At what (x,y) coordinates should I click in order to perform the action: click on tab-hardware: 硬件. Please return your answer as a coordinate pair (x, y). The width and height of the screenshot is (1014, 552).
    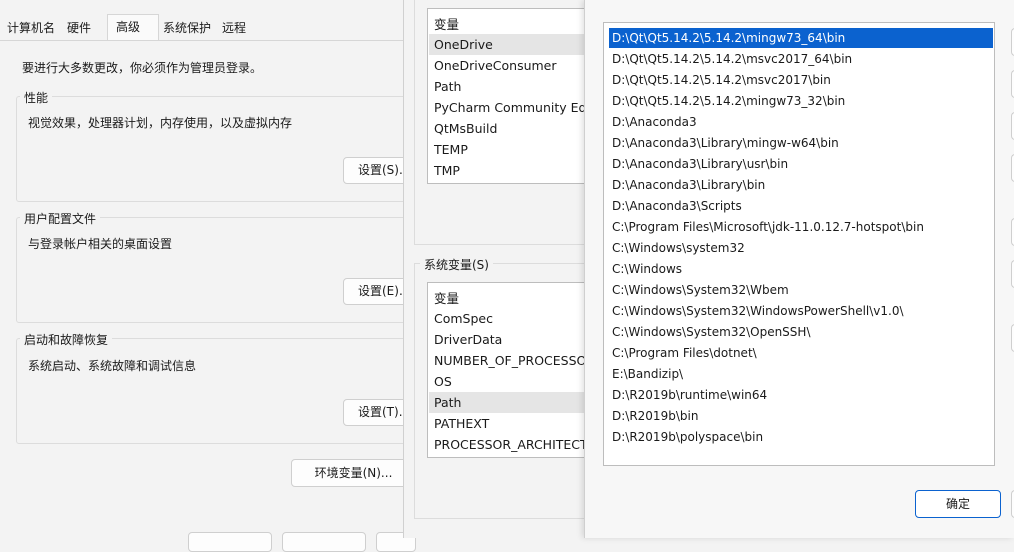
    Looking at the image, I should click on (79, 28).